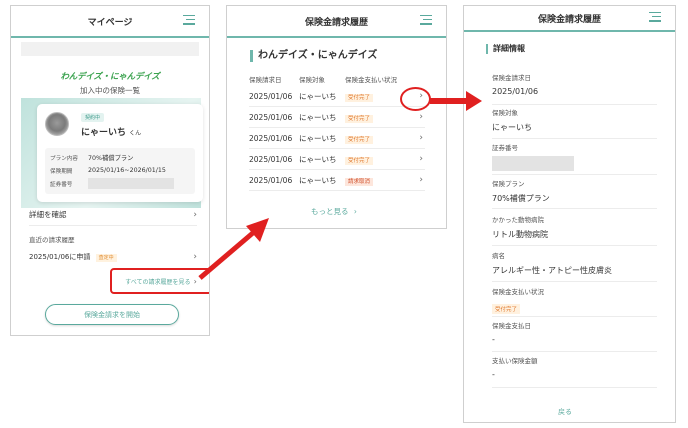 This screenshot has width=688, height=428. What do you see at coordinates (106, 258) in the screenshot?
I see `review-badge: 査定中` at bounding box center [106, 258].